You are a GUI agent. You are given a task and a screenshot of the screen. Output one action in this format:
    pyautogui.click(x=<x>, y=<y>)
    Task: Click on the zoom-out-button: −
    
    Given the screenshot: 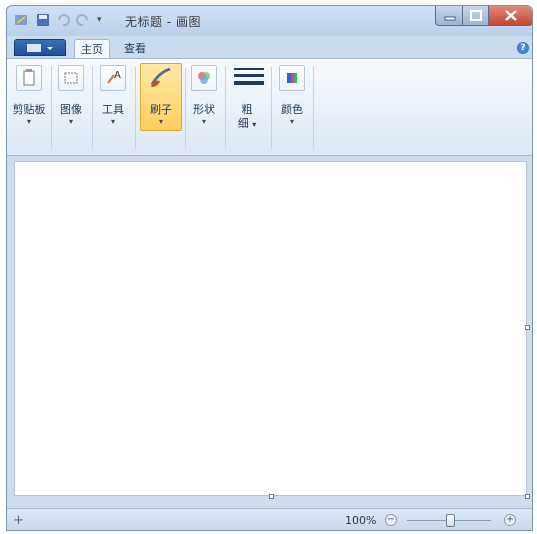 What is the action you would take?
    pyautogui.click(x=391, y=520)
    